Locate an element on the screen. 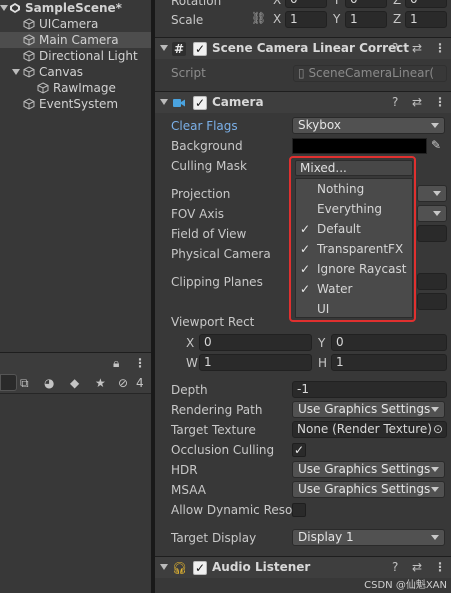 Image resolution: width=451 pixels, height=593 pixels. script-file-icon: ▯ is located at coordinates (301, 73).